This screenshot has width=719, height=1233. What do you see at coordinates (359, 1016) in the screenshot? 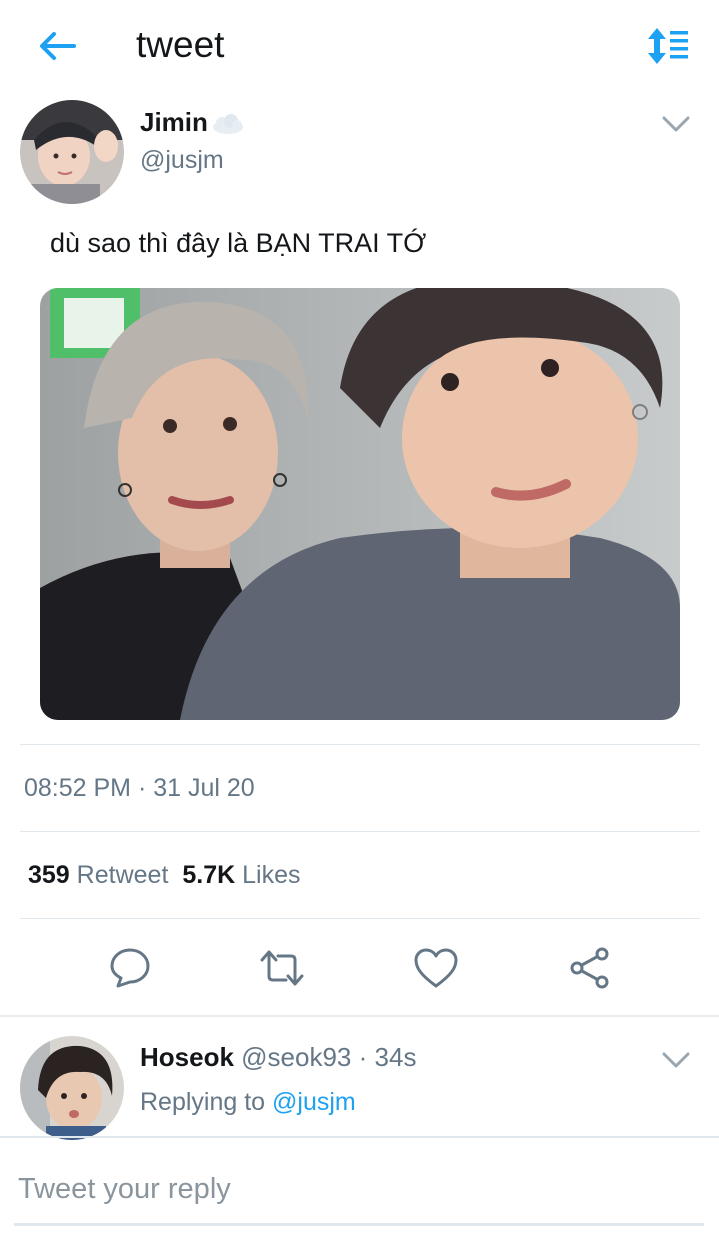
I see `section-separator` at bounding box center [359, 1016].